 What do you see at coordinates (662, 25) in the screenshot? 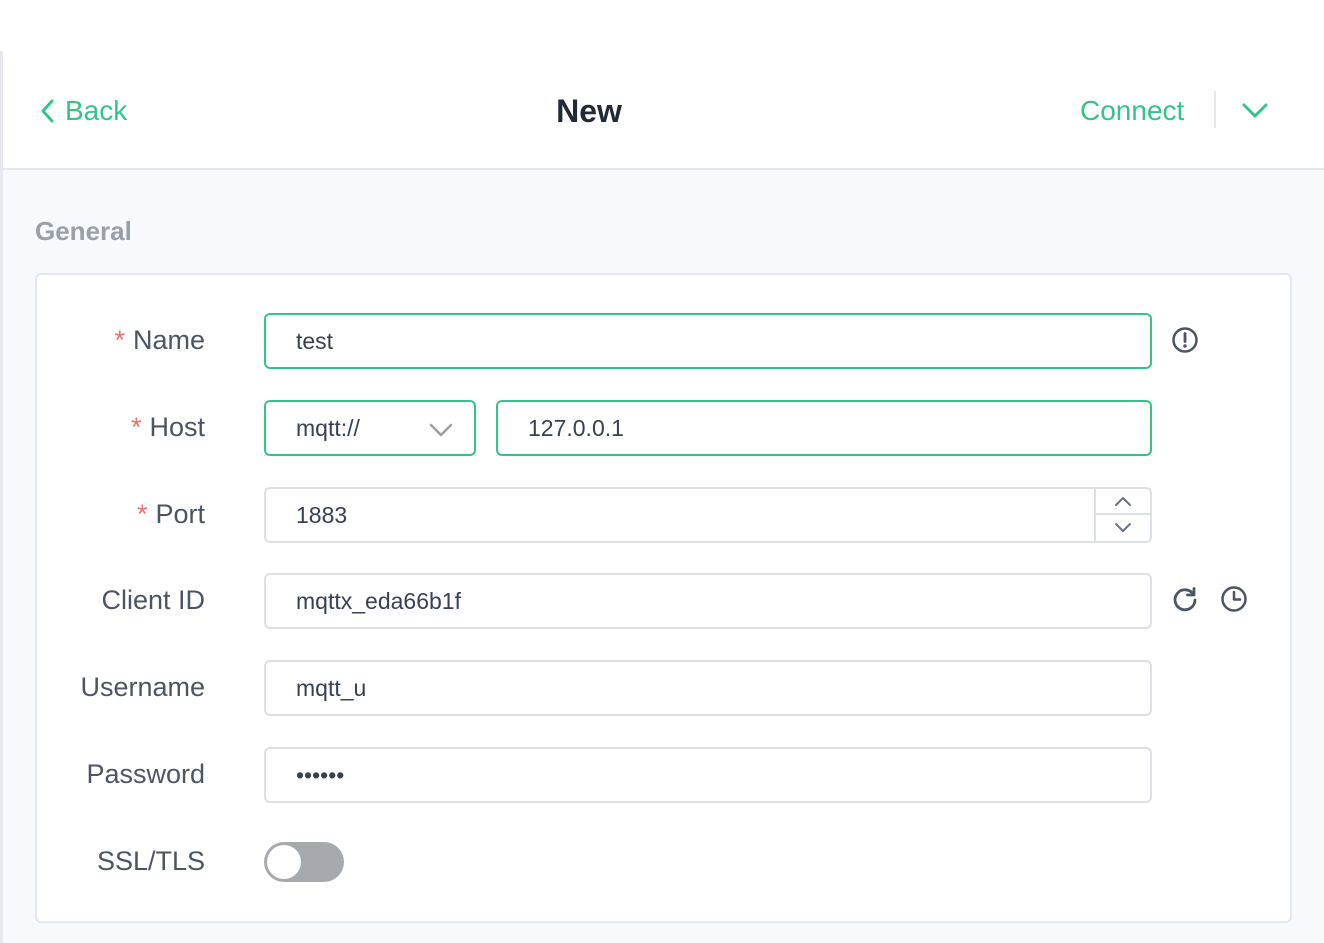
I see `top-strip` at bounding box center [662, 25].